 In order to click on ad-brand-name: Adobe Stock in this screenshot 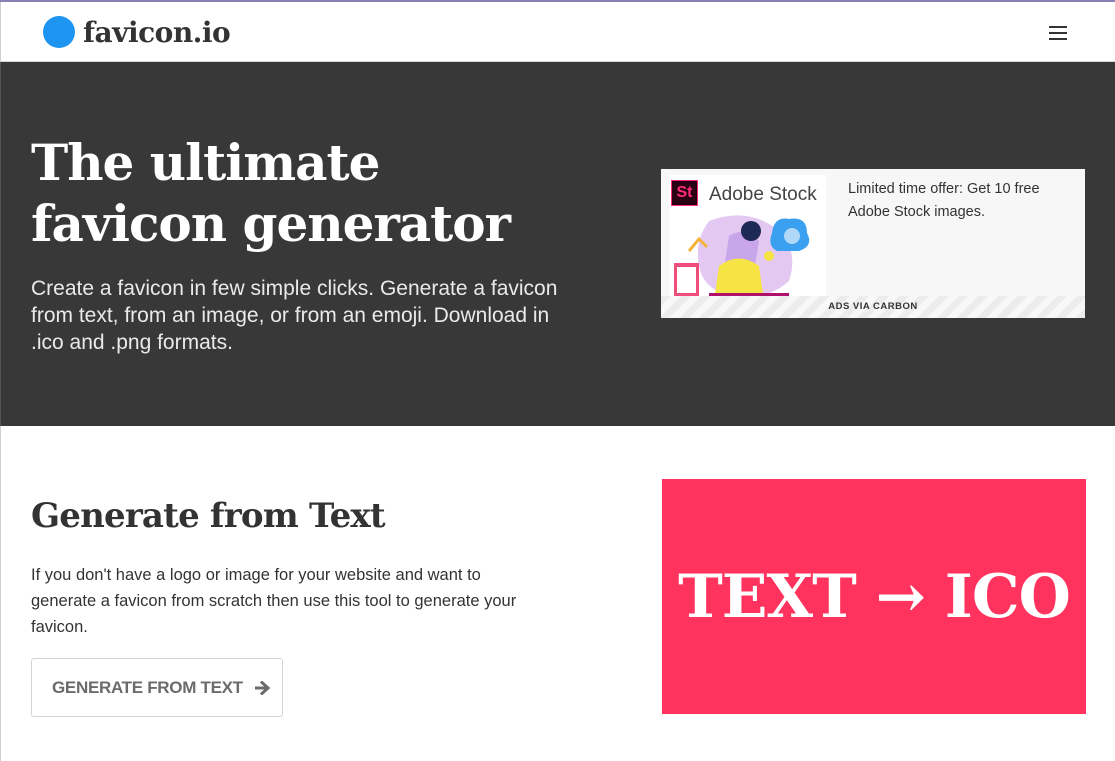, I will do `click(763, 194)`.